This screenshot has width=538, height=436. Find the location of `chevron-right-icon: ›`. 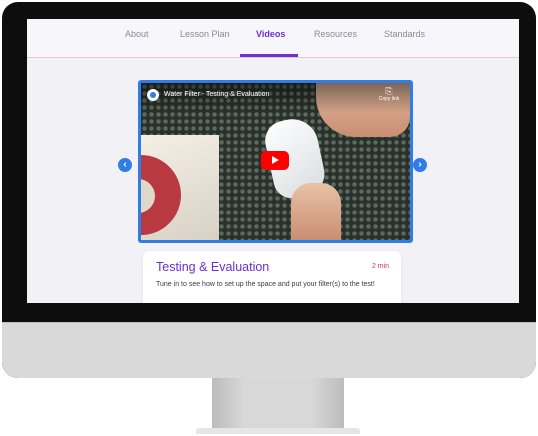

chevron-right-icon: › is located at coordinates (420, 164).